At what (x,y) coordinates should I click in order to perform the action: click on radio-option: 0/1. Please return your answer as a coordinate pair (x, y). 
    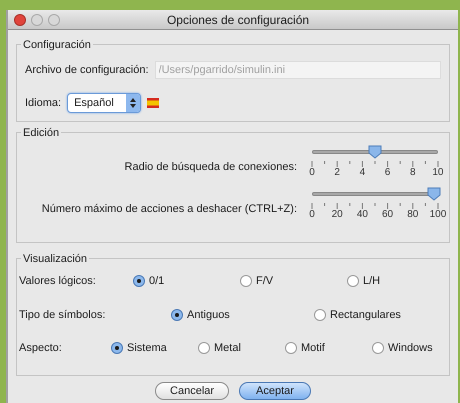
    Looking at the image, I should click on (148, 281).